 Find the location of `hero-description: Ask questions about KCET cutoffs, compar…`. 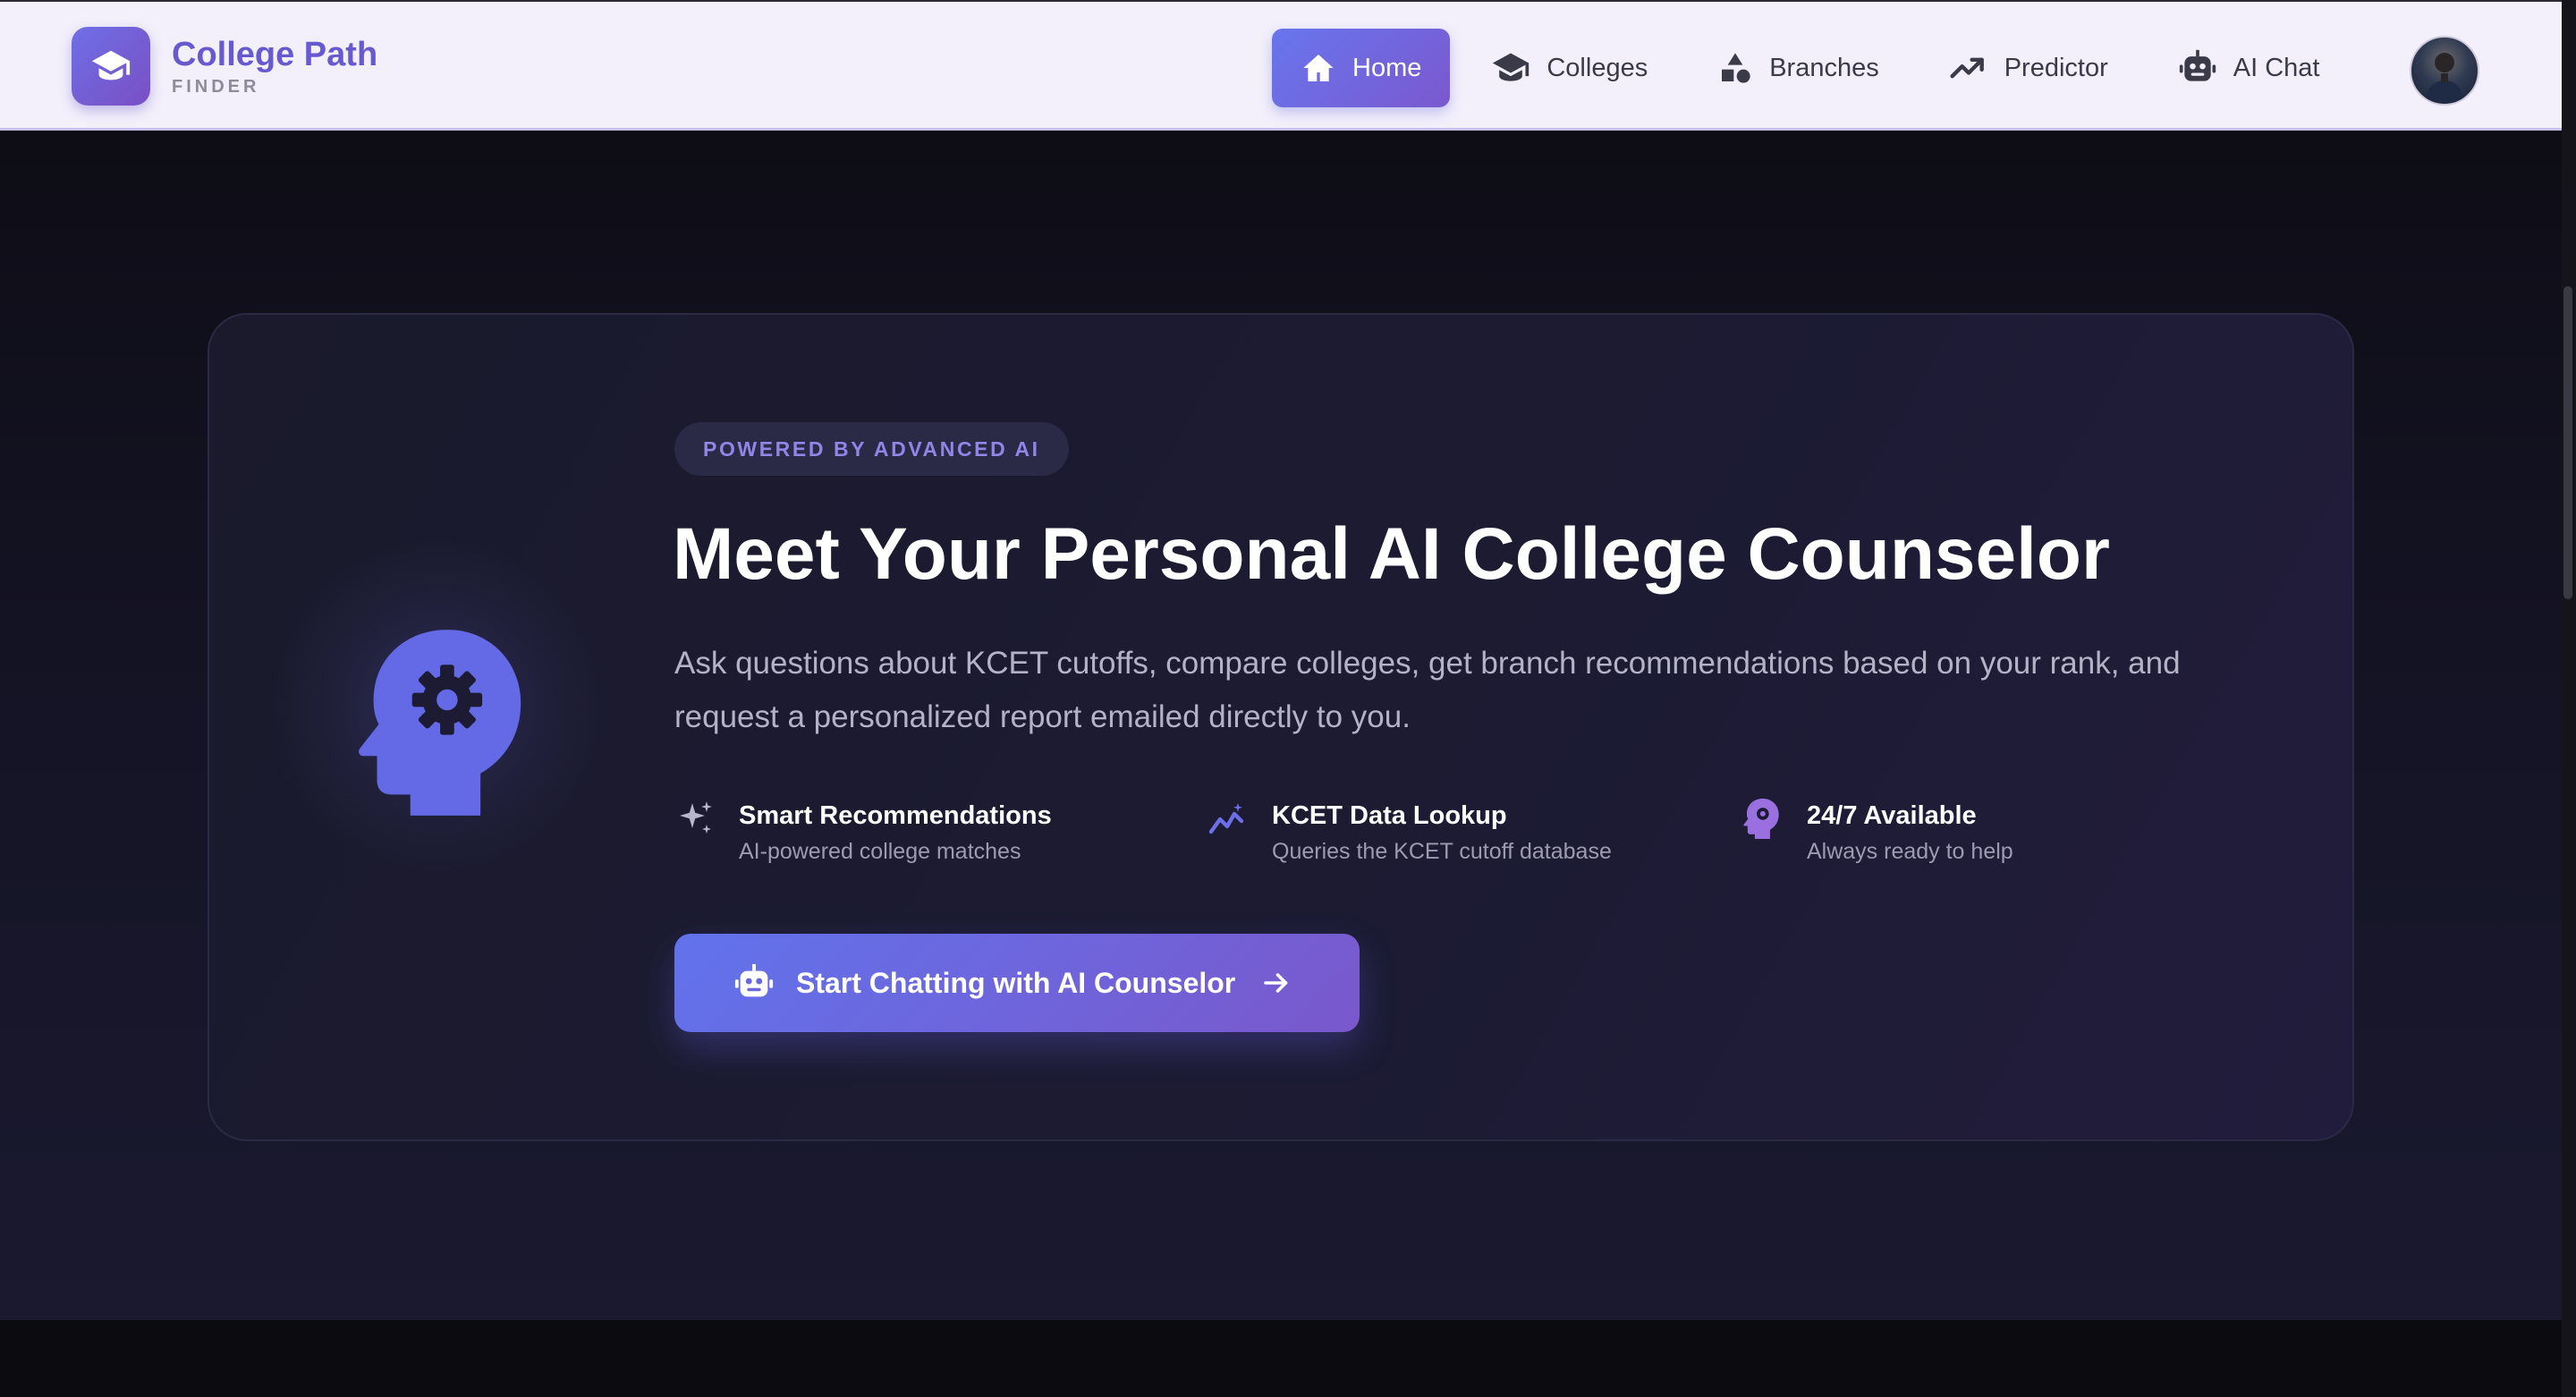

hero-description: Ask questions about KCET cutoffs, compar… is located at coordinates (1427, 690).